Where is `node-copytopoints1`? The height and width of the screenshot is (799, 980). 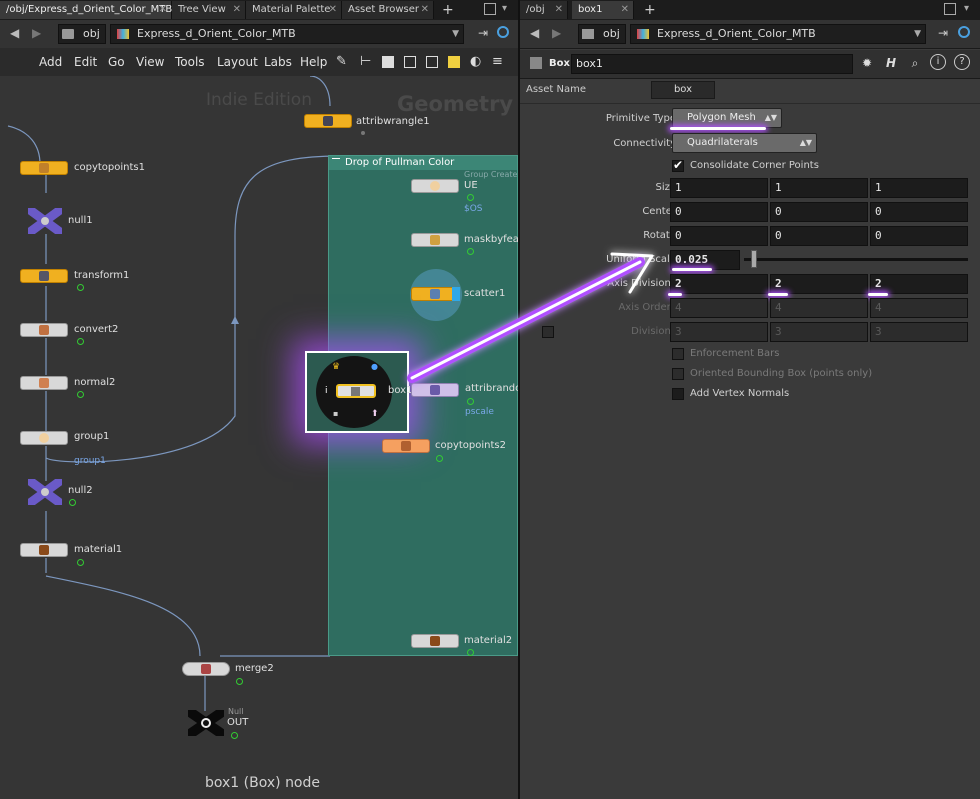 node-copytopoints1 is located at coordinates (44, 168).